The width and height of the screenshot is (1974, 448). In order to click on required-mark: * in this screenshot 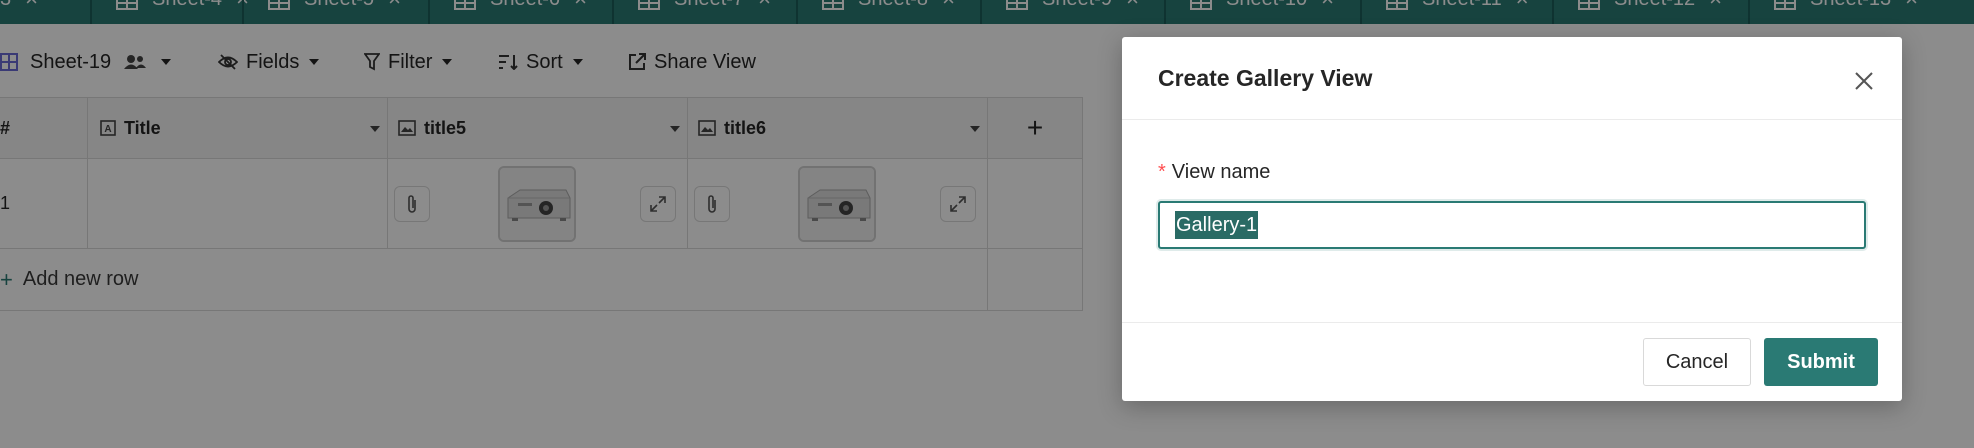, I will do `click(1162, 172)`.